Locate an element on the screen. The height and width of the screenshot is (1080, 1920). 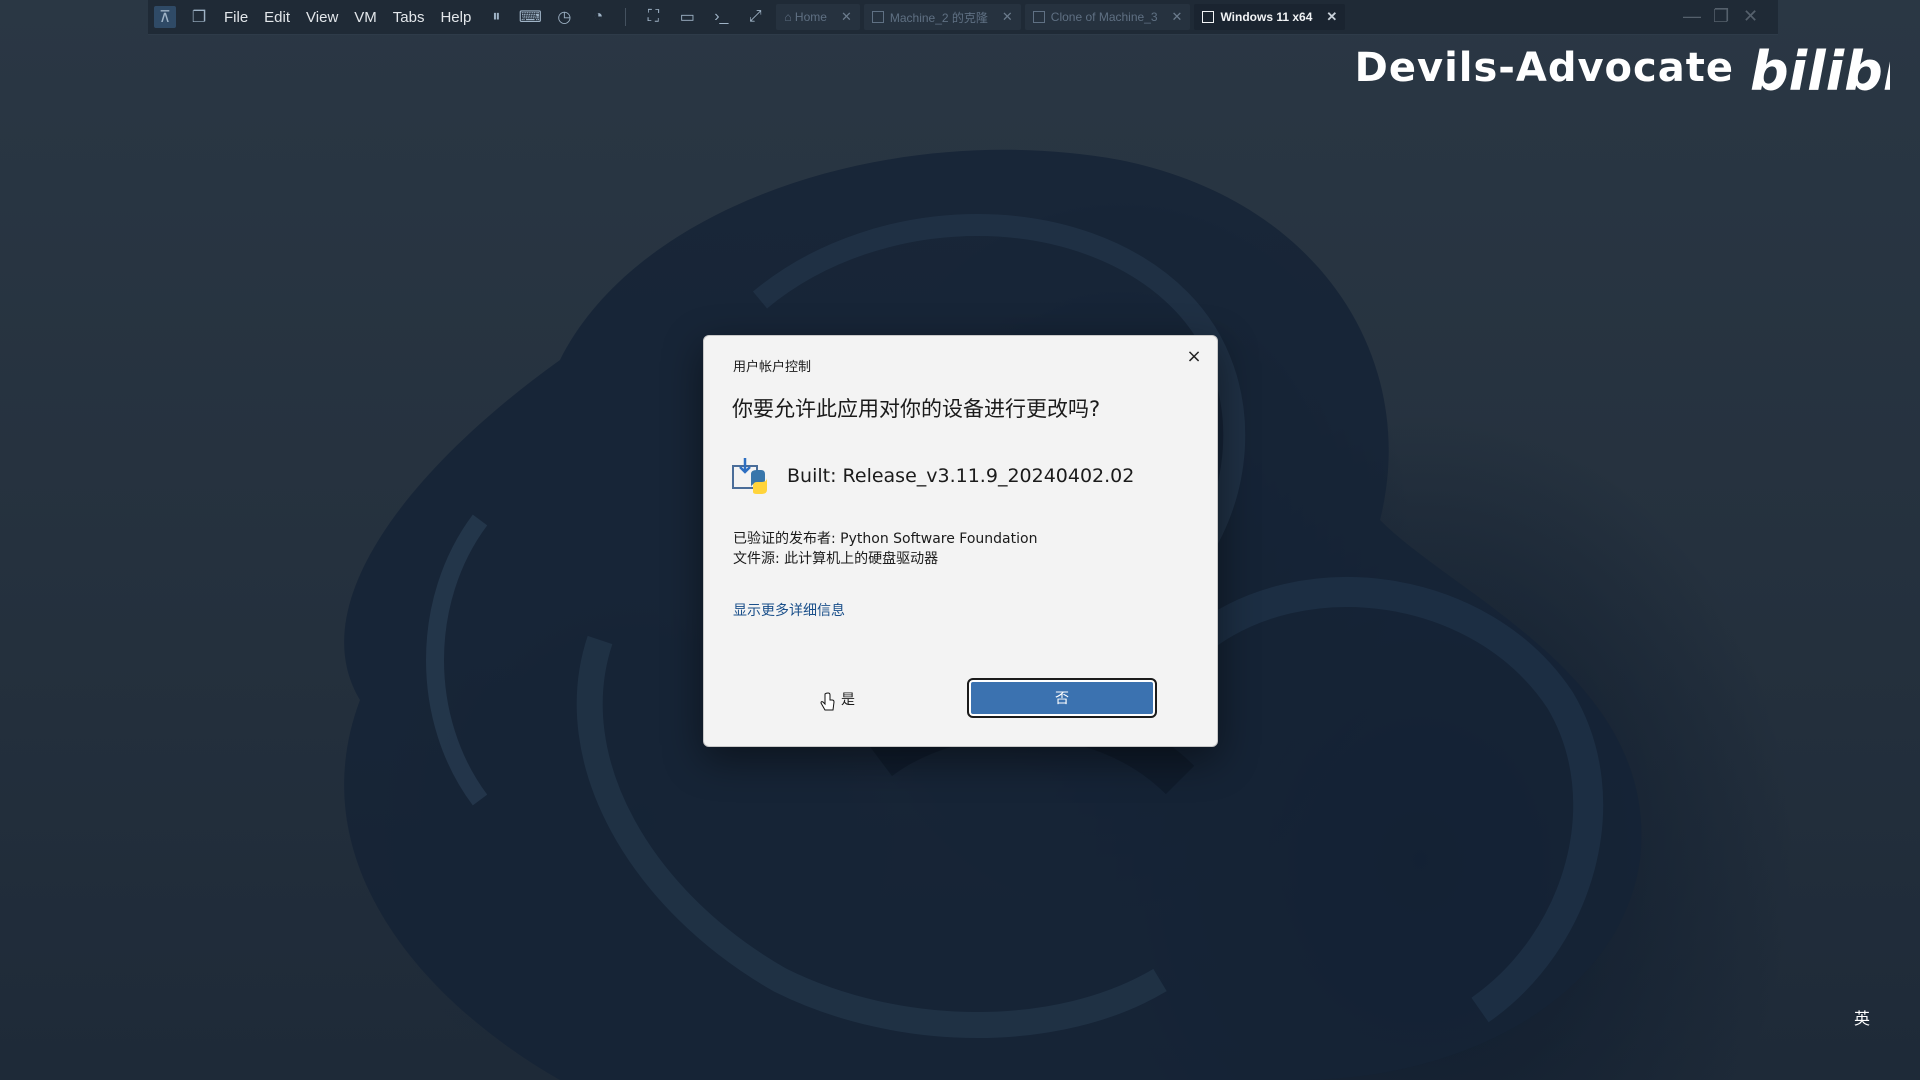
show-details-link: 显示更多详细信息 is located at coordinates (789, 610).